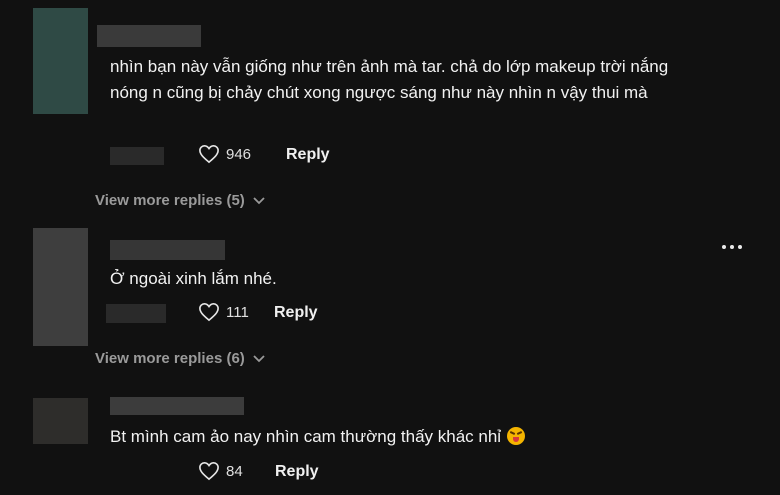  What do you see at coordinates (223, 312) in the screenshot?
I see `like-button: 111` at bounding box center [223, 312].